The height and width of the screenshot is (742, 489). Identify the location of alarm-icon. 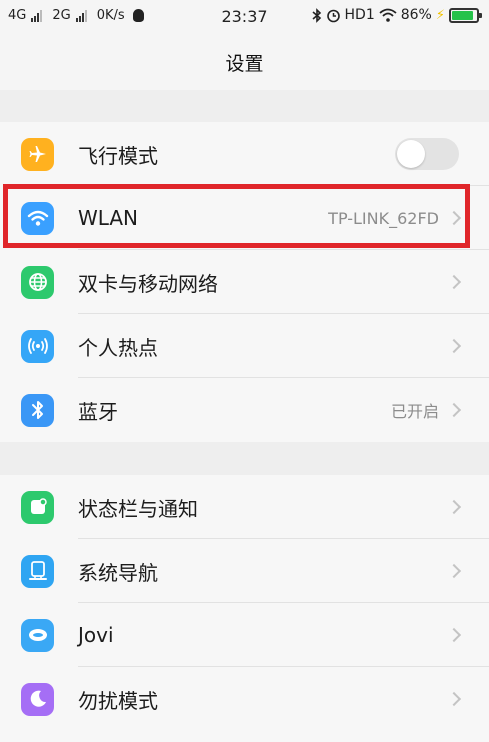
(333, 15).